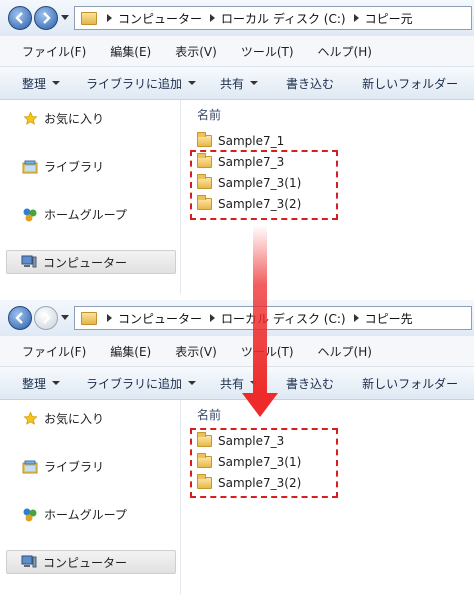  Describe the element at coordinates (389, 318) in the screenshot. I see `breadcrumb-current-folder: コピー先` at that location.